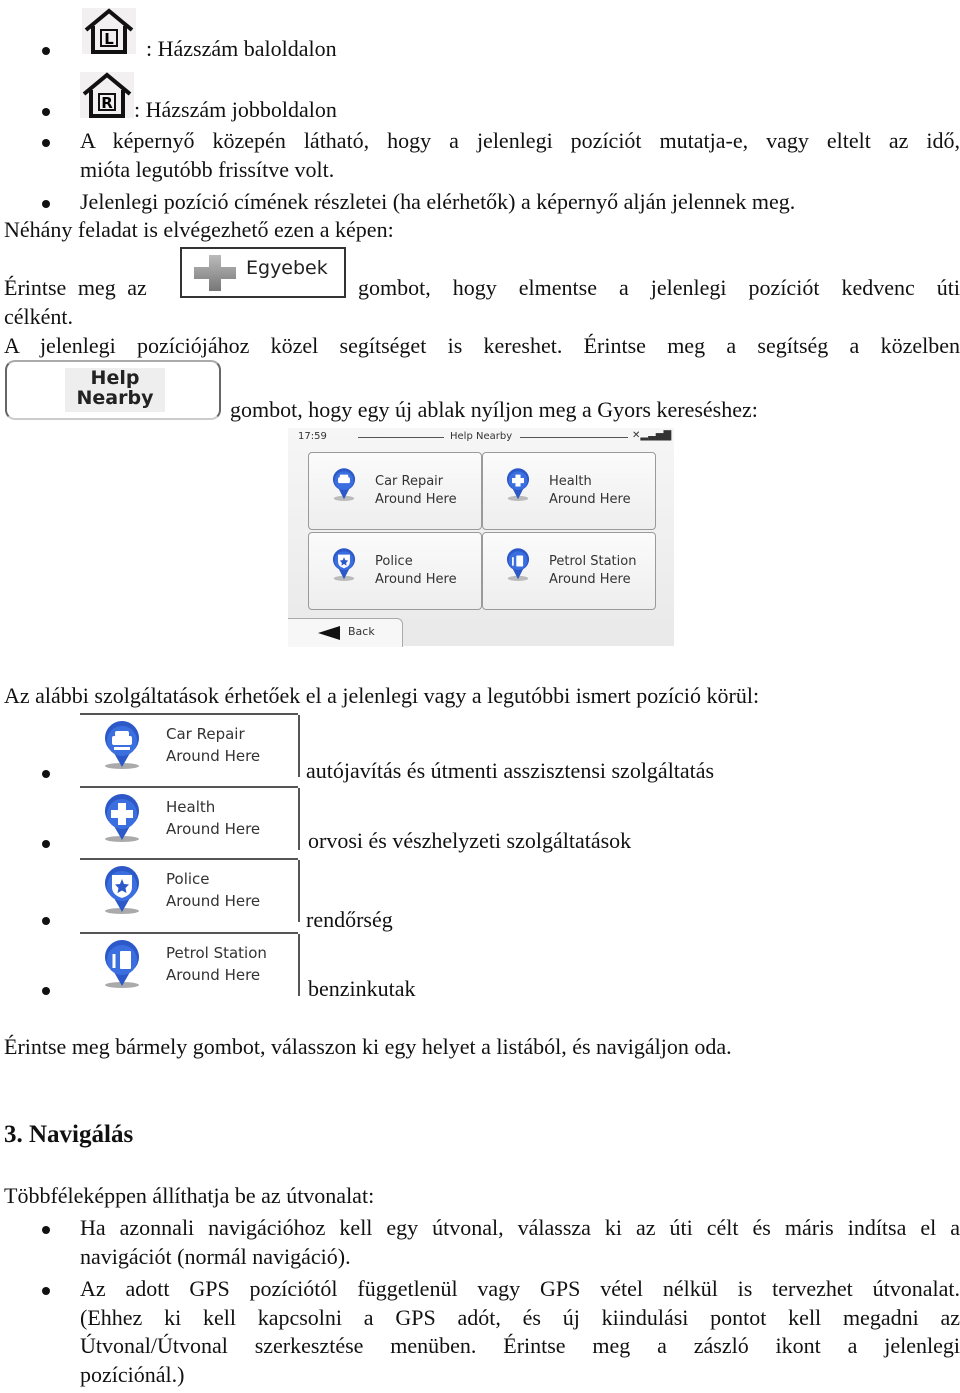  I want to click on gps-signal-icon: ✕▂▃▅▇, so click(652, 435).